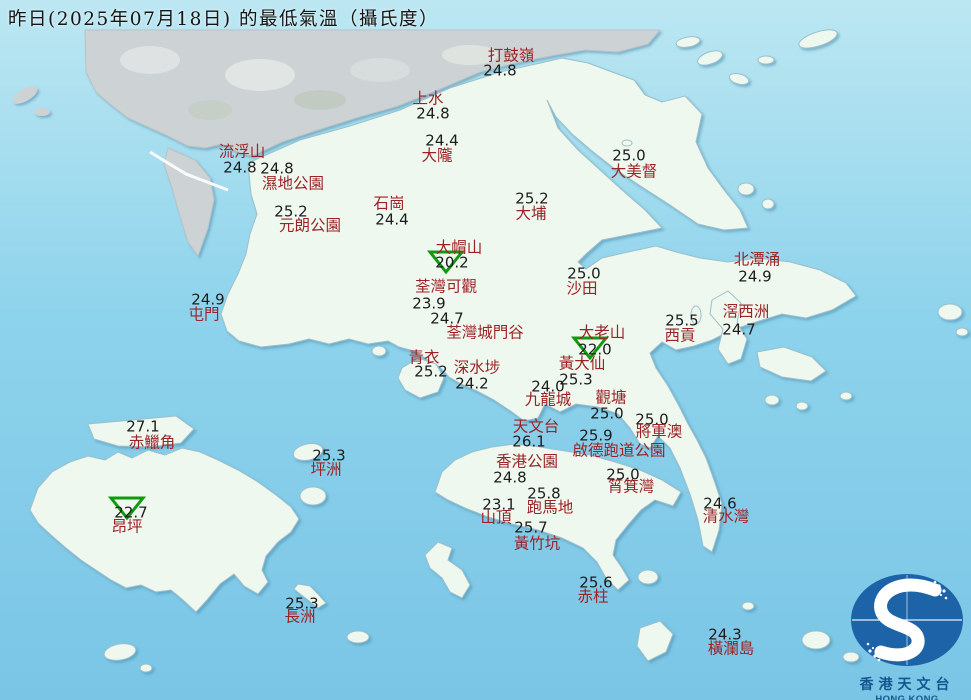 The height and width of the screenshot is (700, 971). What do you see at coordinates (204, 314) in the screenshot?
I see `station-name-label: 屯門` at bounding box center [204, 314].